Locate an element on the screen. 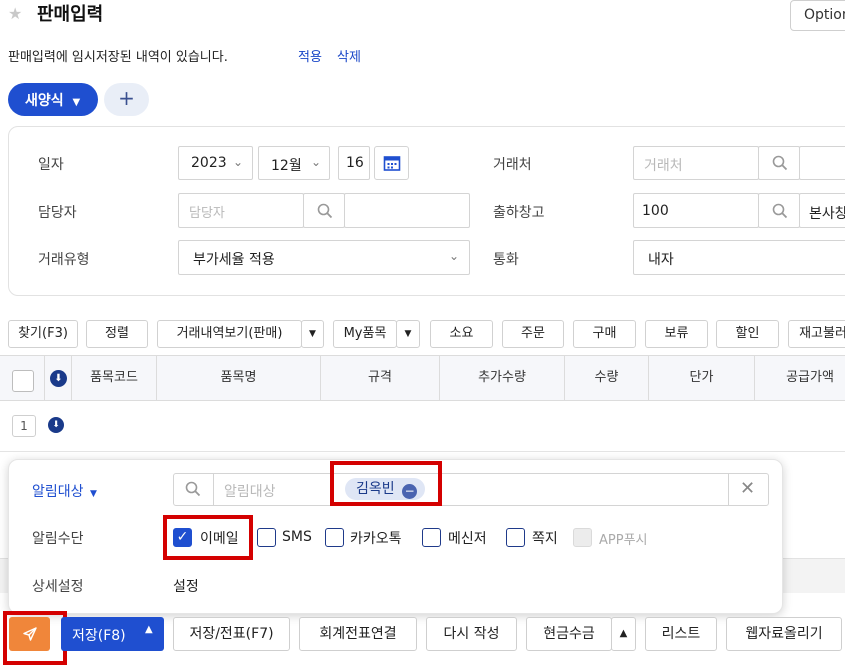 Image resolution: width=845 pixels, height=670 pixels. calendar-button is located at coordinates (391, 163).